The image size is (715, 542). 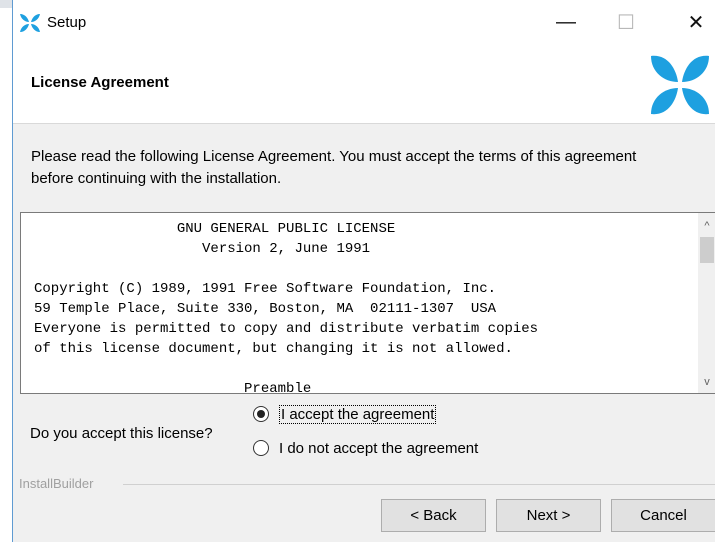 I want to click on window-title: Setup, so click(x=67, y=22).